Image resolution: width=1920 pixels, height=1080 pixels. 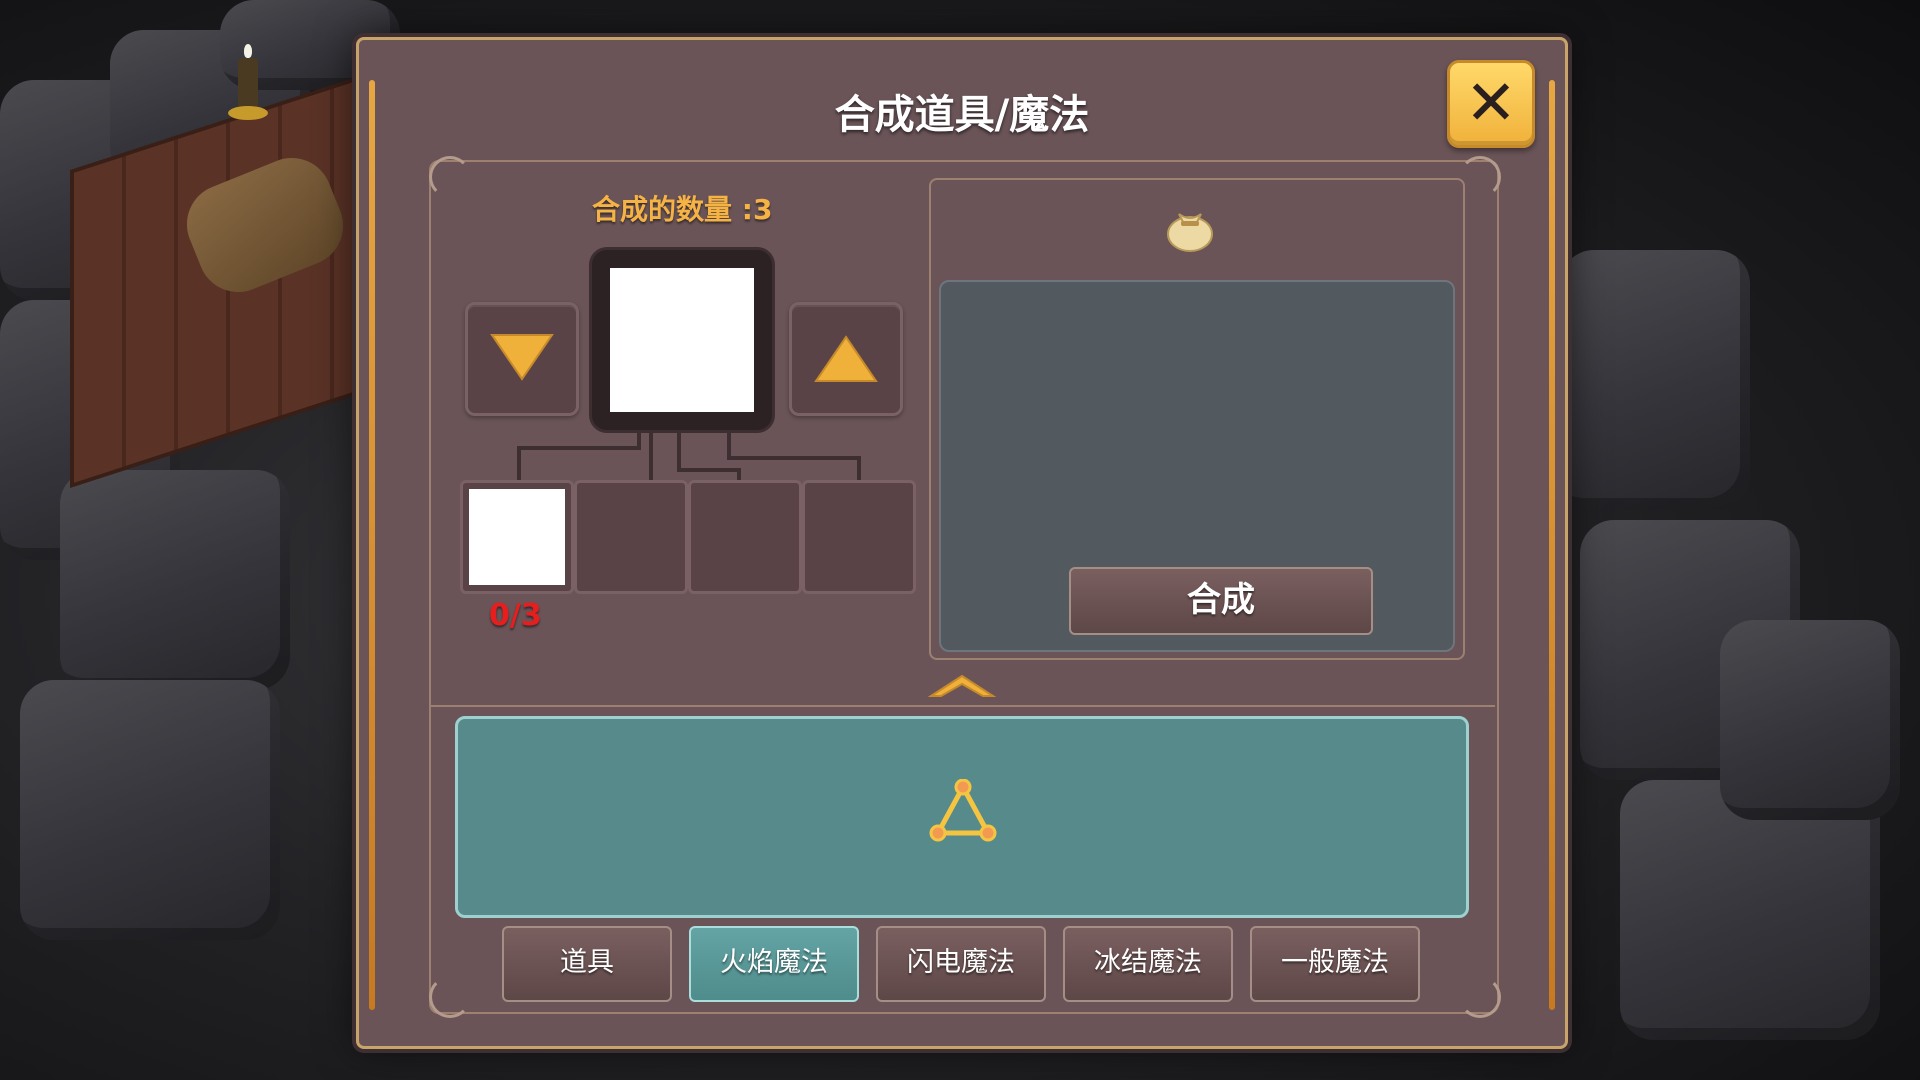 I want to click on result-item-slot, so click(x=682, y=340).